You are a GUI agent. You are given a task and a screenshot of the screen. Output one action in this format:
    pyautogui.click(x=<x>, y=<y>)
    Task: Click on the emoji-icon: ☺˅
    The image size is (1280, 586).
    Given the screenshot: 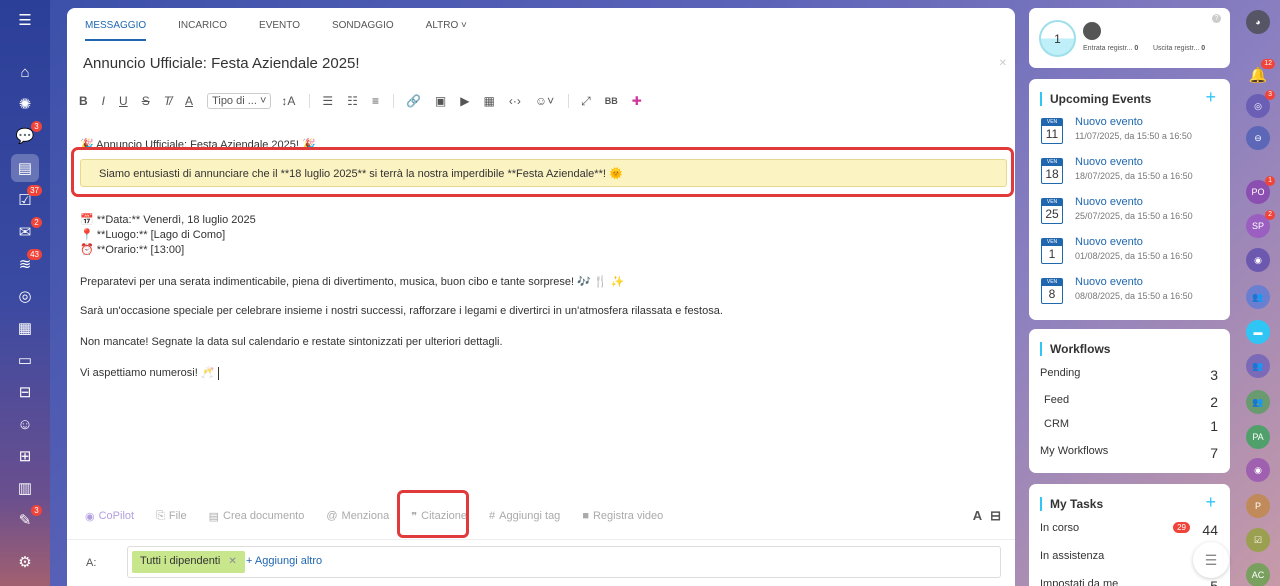 What is the action you would take?
    pyautogui.click(x=544, y=101)
    